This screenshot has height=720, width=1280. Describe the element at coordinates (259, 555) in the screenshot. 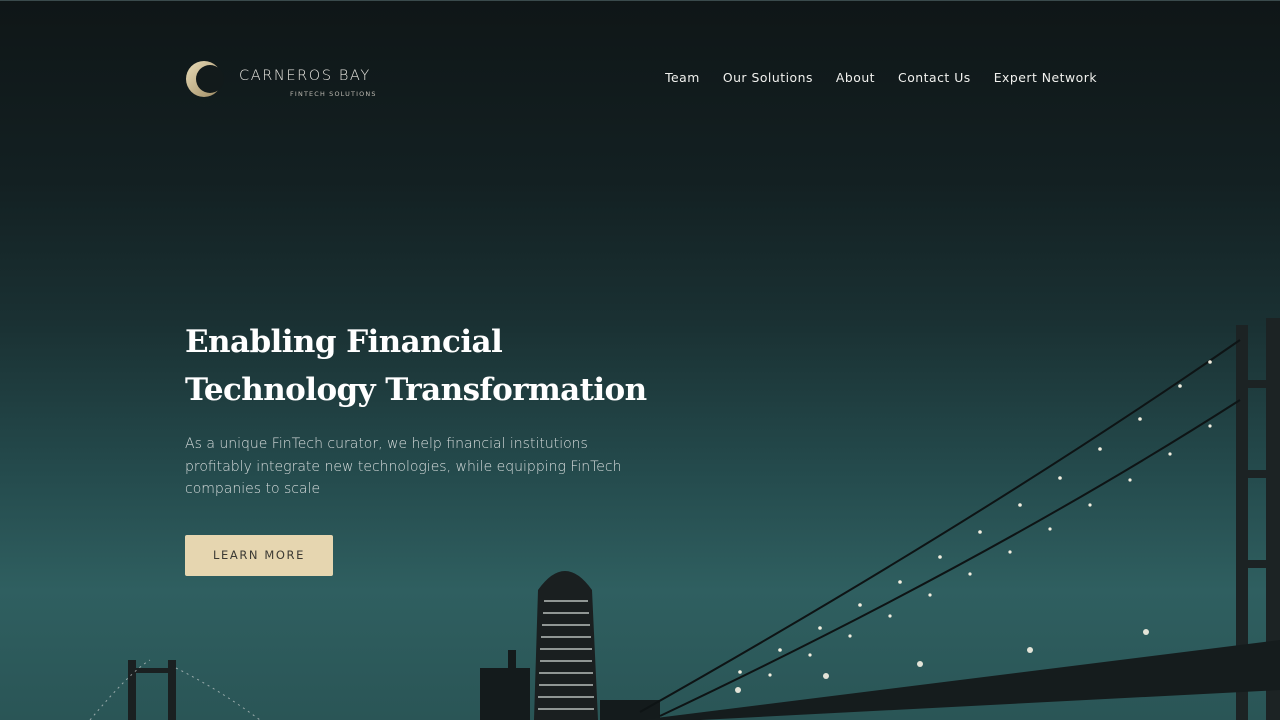

I see `learn-more-button: LEARN MORE` at that location.